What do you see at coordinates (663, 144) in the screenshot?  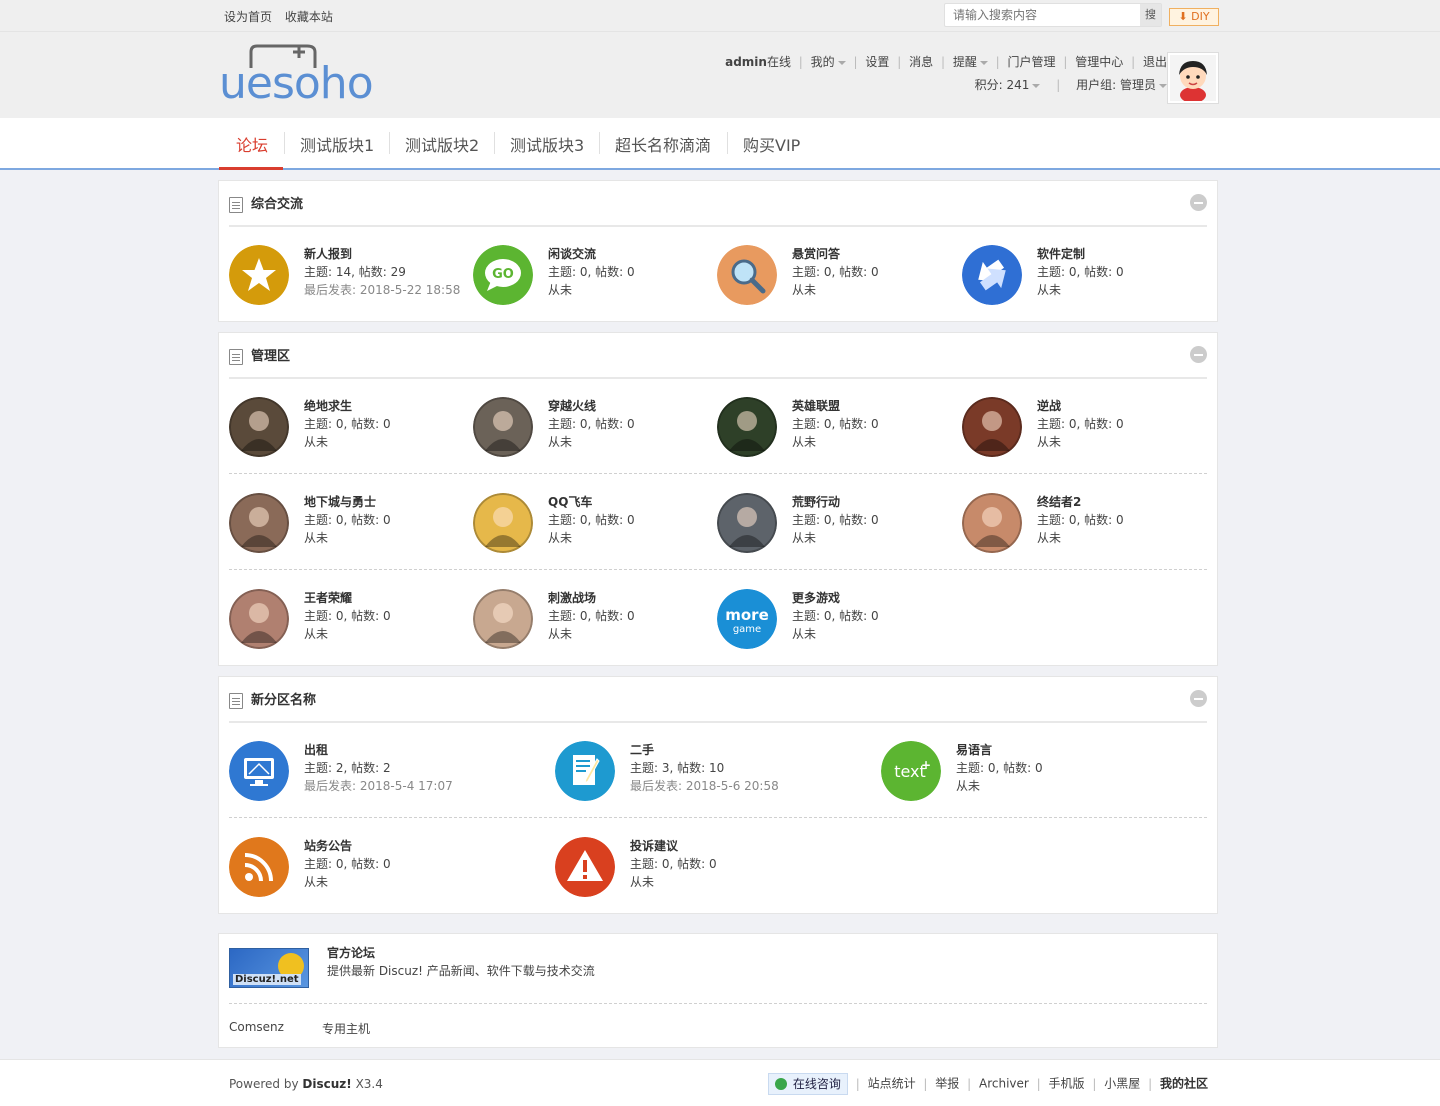 I see `nav-tab: 超长名称滴滴` at bounding box center [663, 144].